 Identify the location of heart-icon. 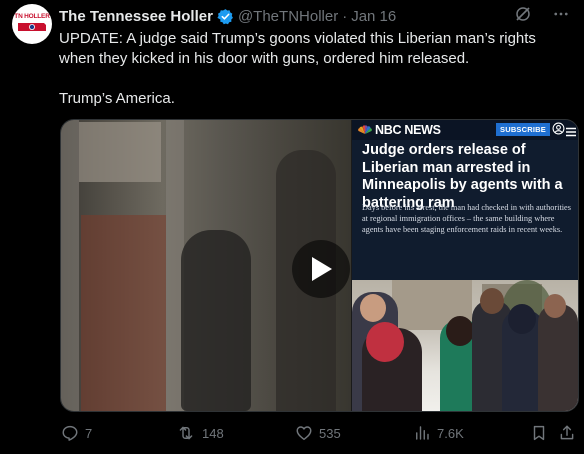
(304, 433).